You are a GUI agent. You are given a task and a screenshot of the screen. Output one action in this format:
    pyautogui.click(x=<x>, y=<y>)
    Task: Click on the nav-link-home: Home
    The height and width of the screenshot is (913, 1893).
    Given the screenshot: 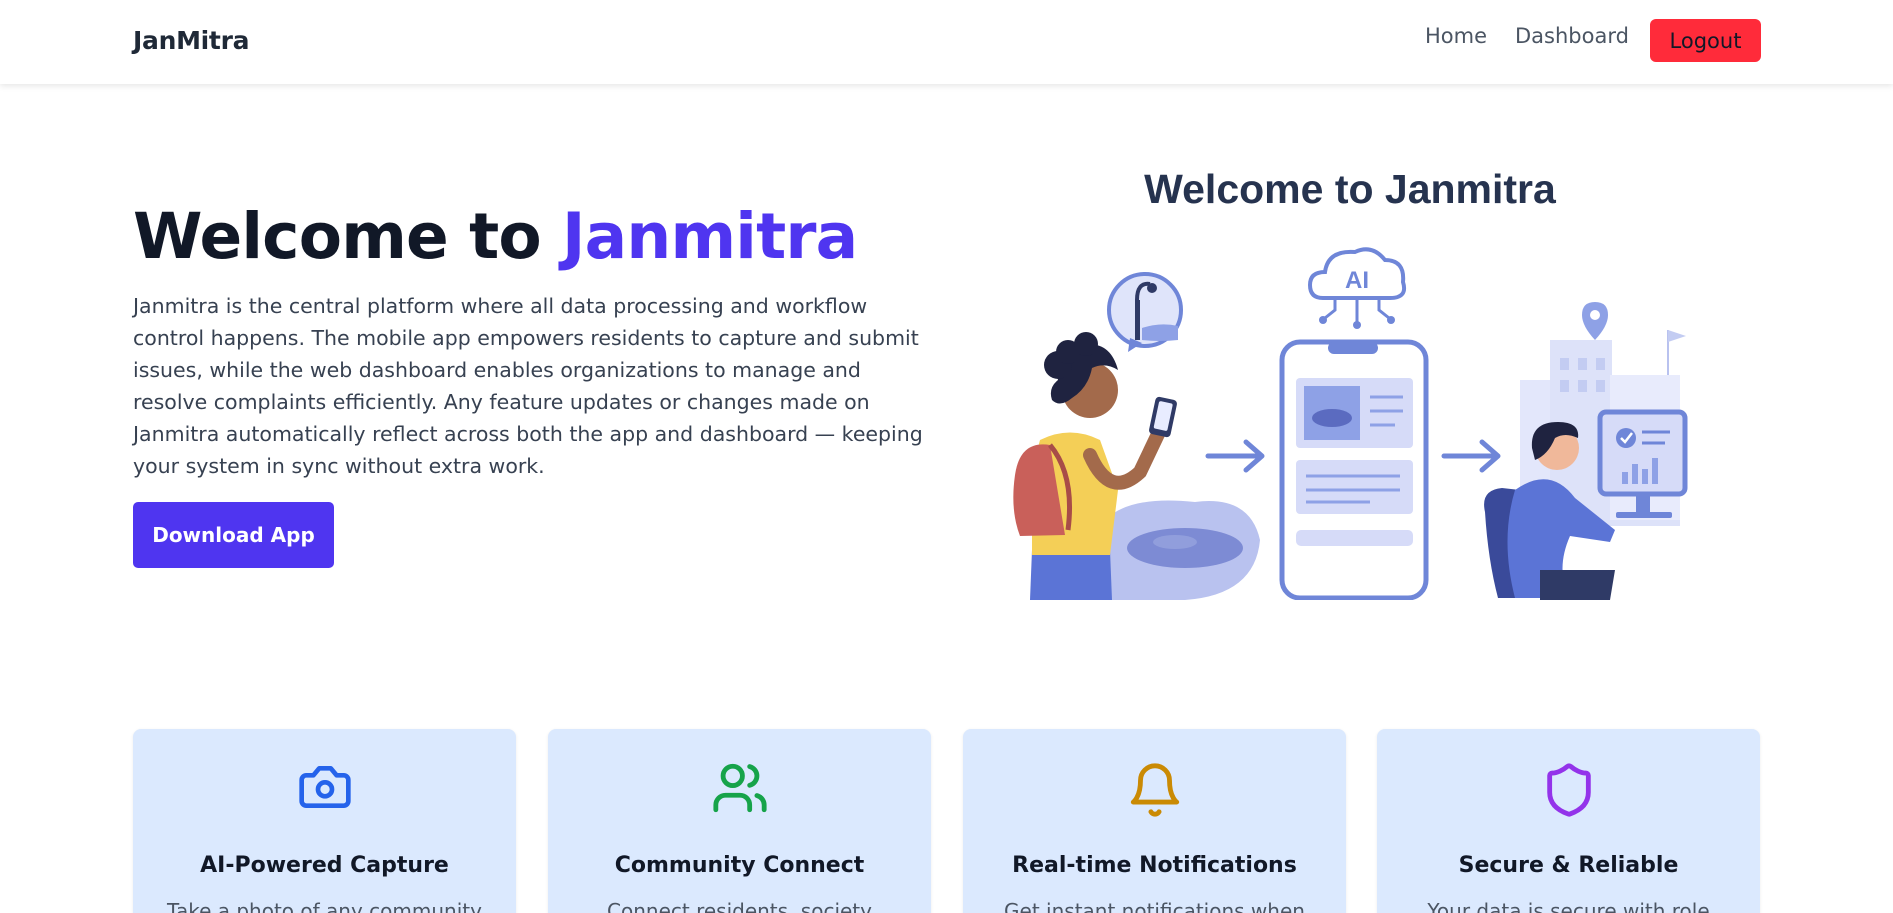 What is the action you would take?
    pyautogui.click(x=1456, y=36)
    